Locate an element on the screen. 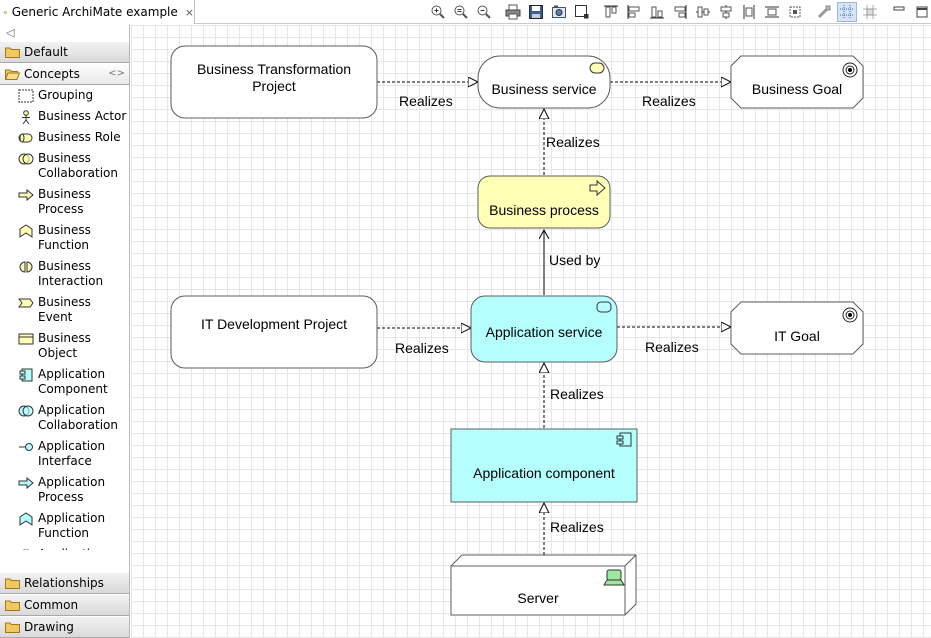 Image resolution: width=931 pixels, height=638 pixels. palette-item-business-collaboration: Business Collaboration is located at coordinates (64, 166).